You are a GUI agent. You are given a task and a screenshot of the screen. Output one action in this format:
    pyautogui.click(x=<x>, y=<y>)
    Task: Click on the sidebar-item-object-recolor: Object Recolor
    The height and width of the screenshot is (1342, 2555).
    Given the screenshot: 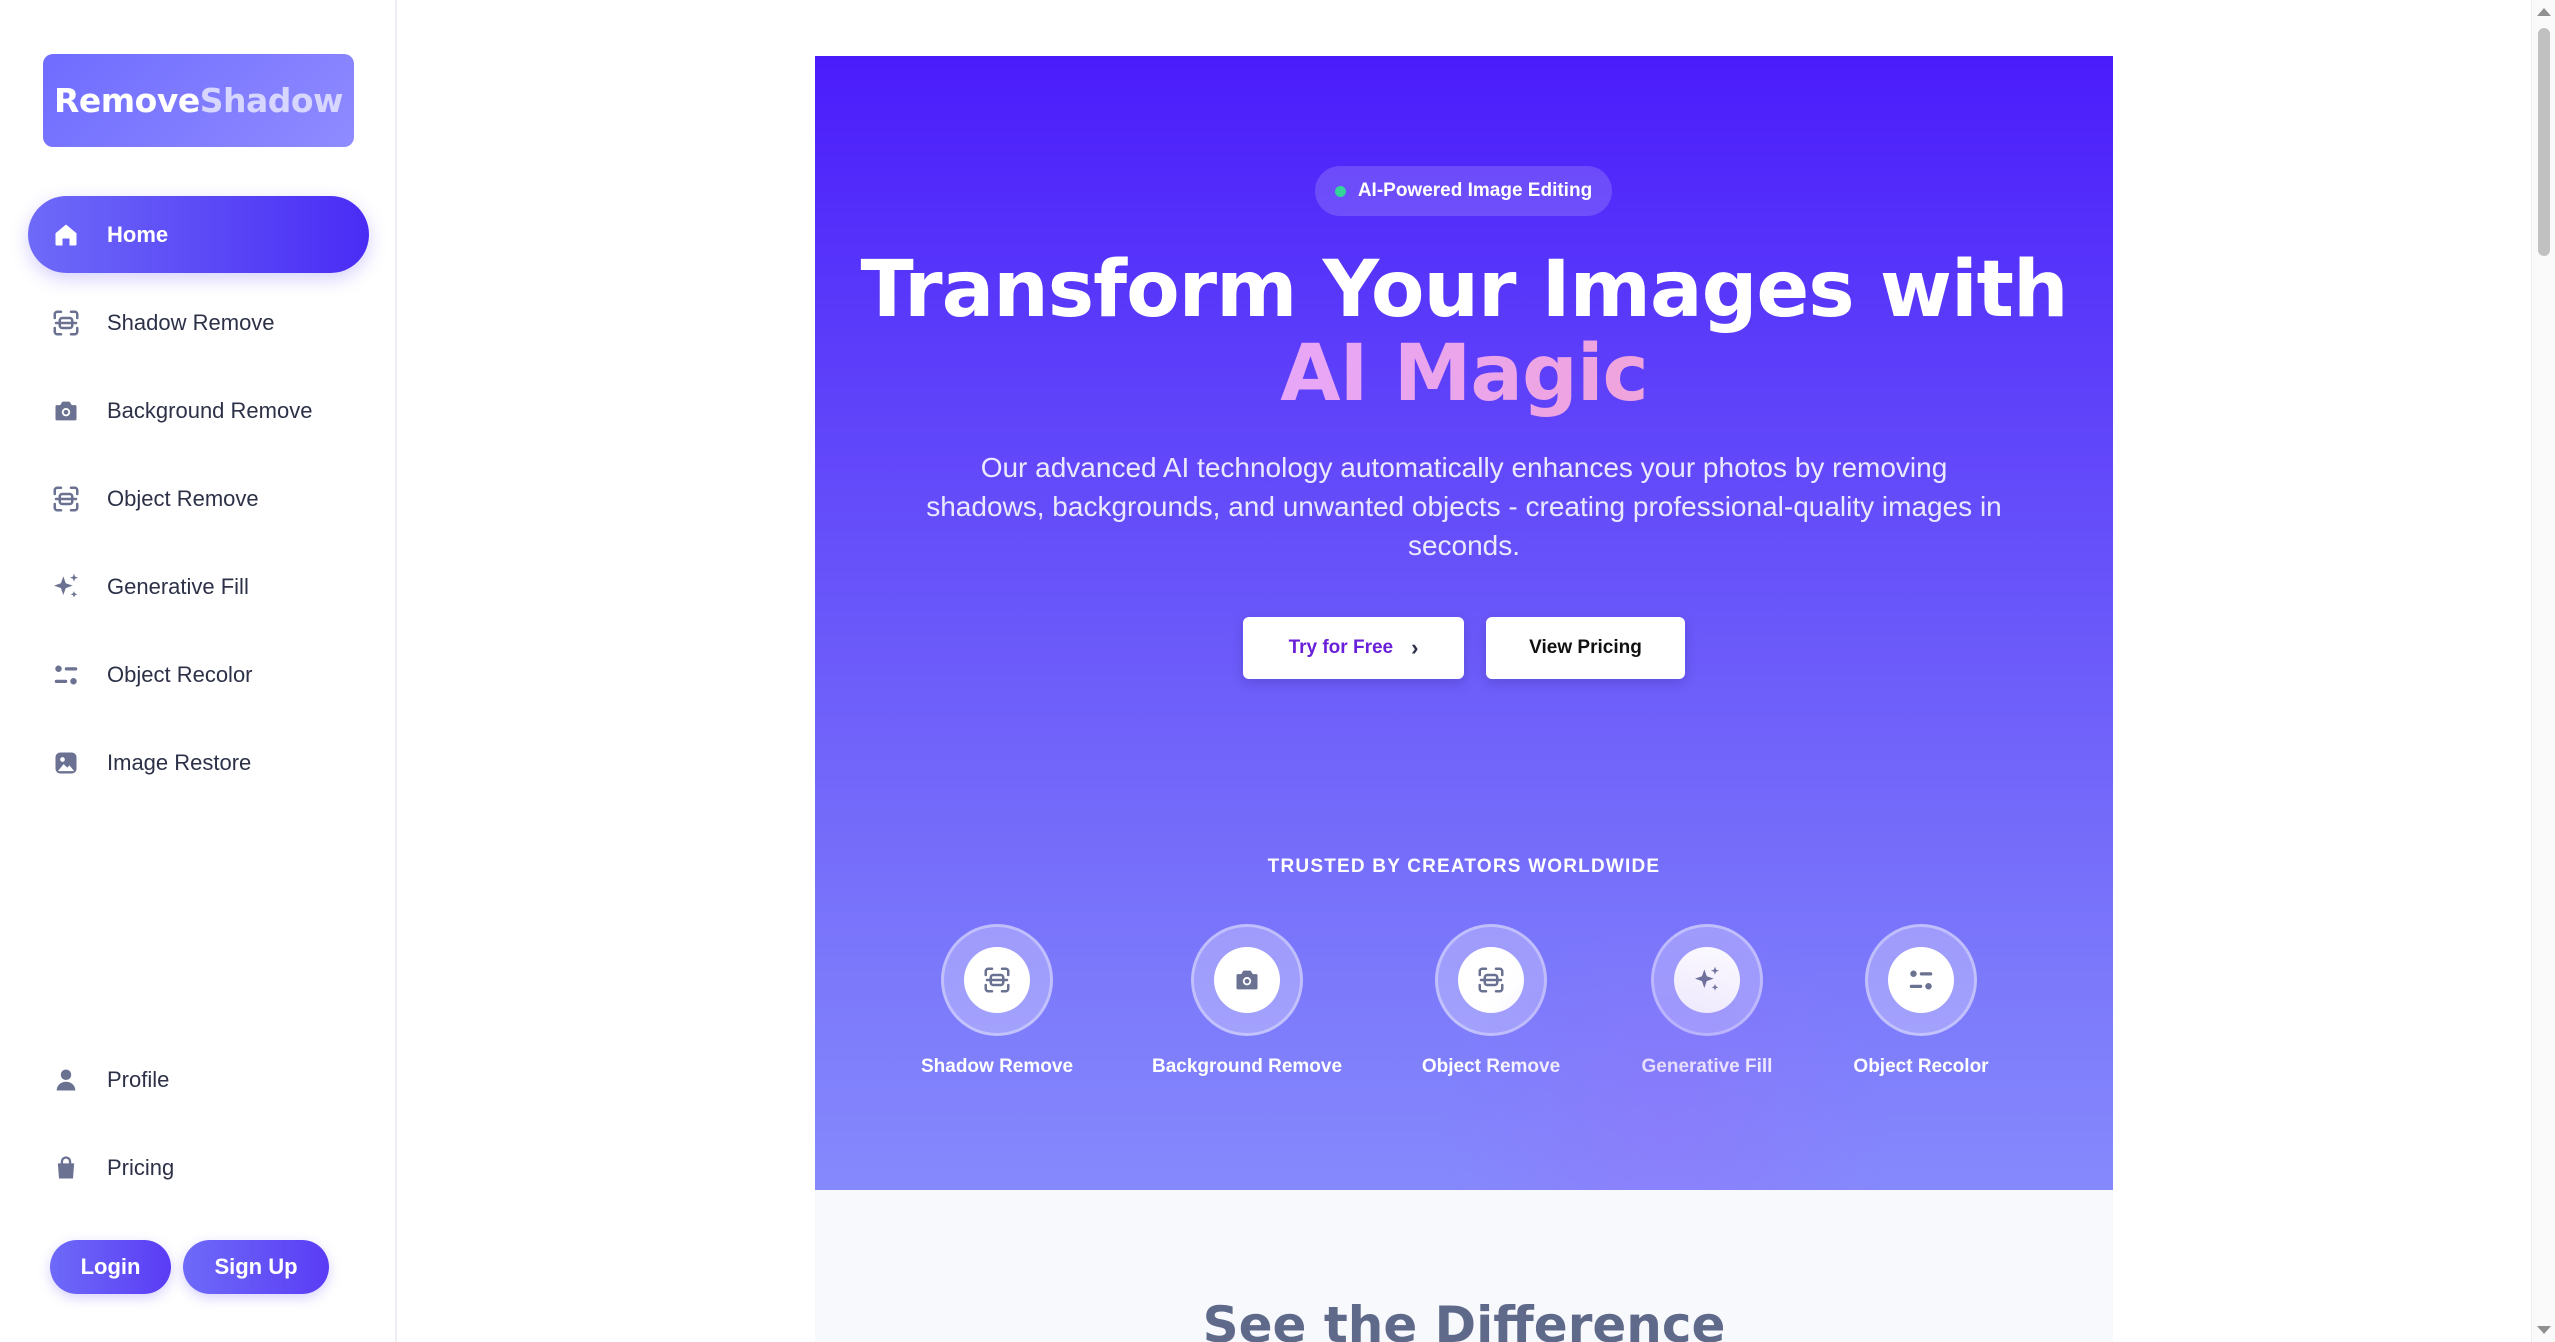 What is the action you would take?
    pyautogui.click(x=198, y=674)
    